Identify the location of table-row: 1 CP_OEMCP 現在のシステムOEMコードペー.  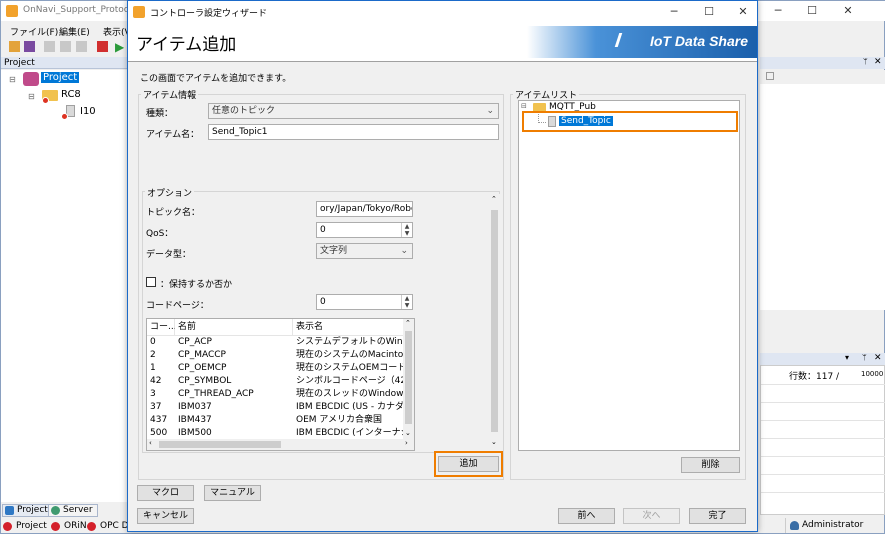
(275, 368).